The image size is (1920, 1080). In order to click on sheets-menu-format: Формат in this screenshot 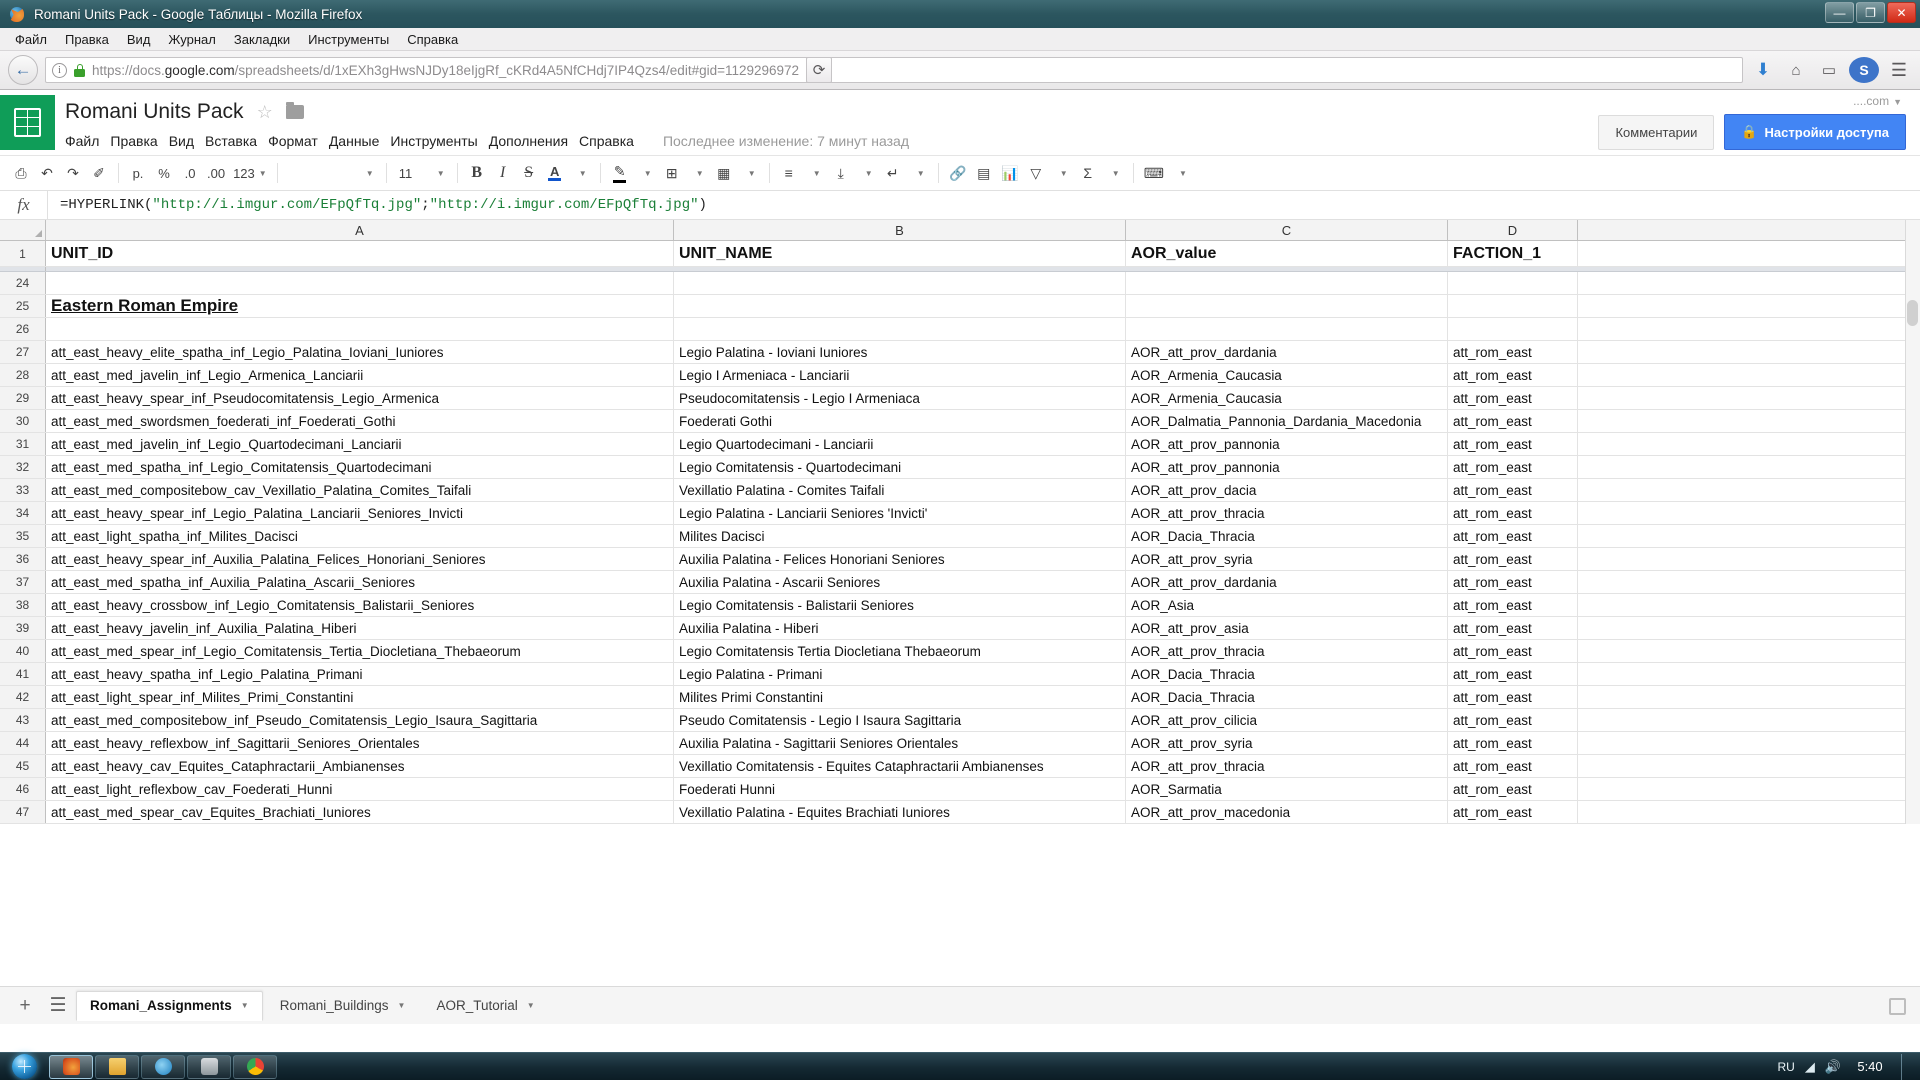, I will do `click(298, 141)`.